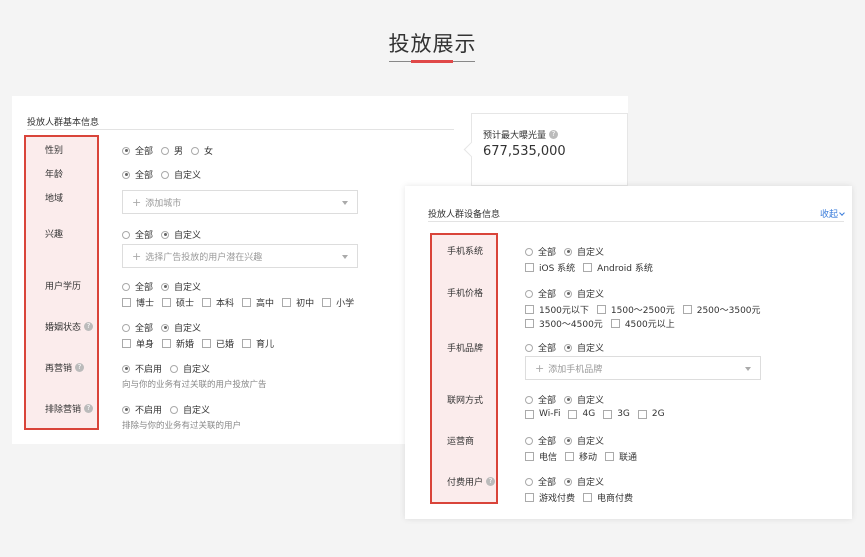  What do you see at coordinates (194, 385) in the screenshot?
I see `remarketing-hint: 向与你的业务有过关联的用户投放广告` at bounding box center [194, 385].